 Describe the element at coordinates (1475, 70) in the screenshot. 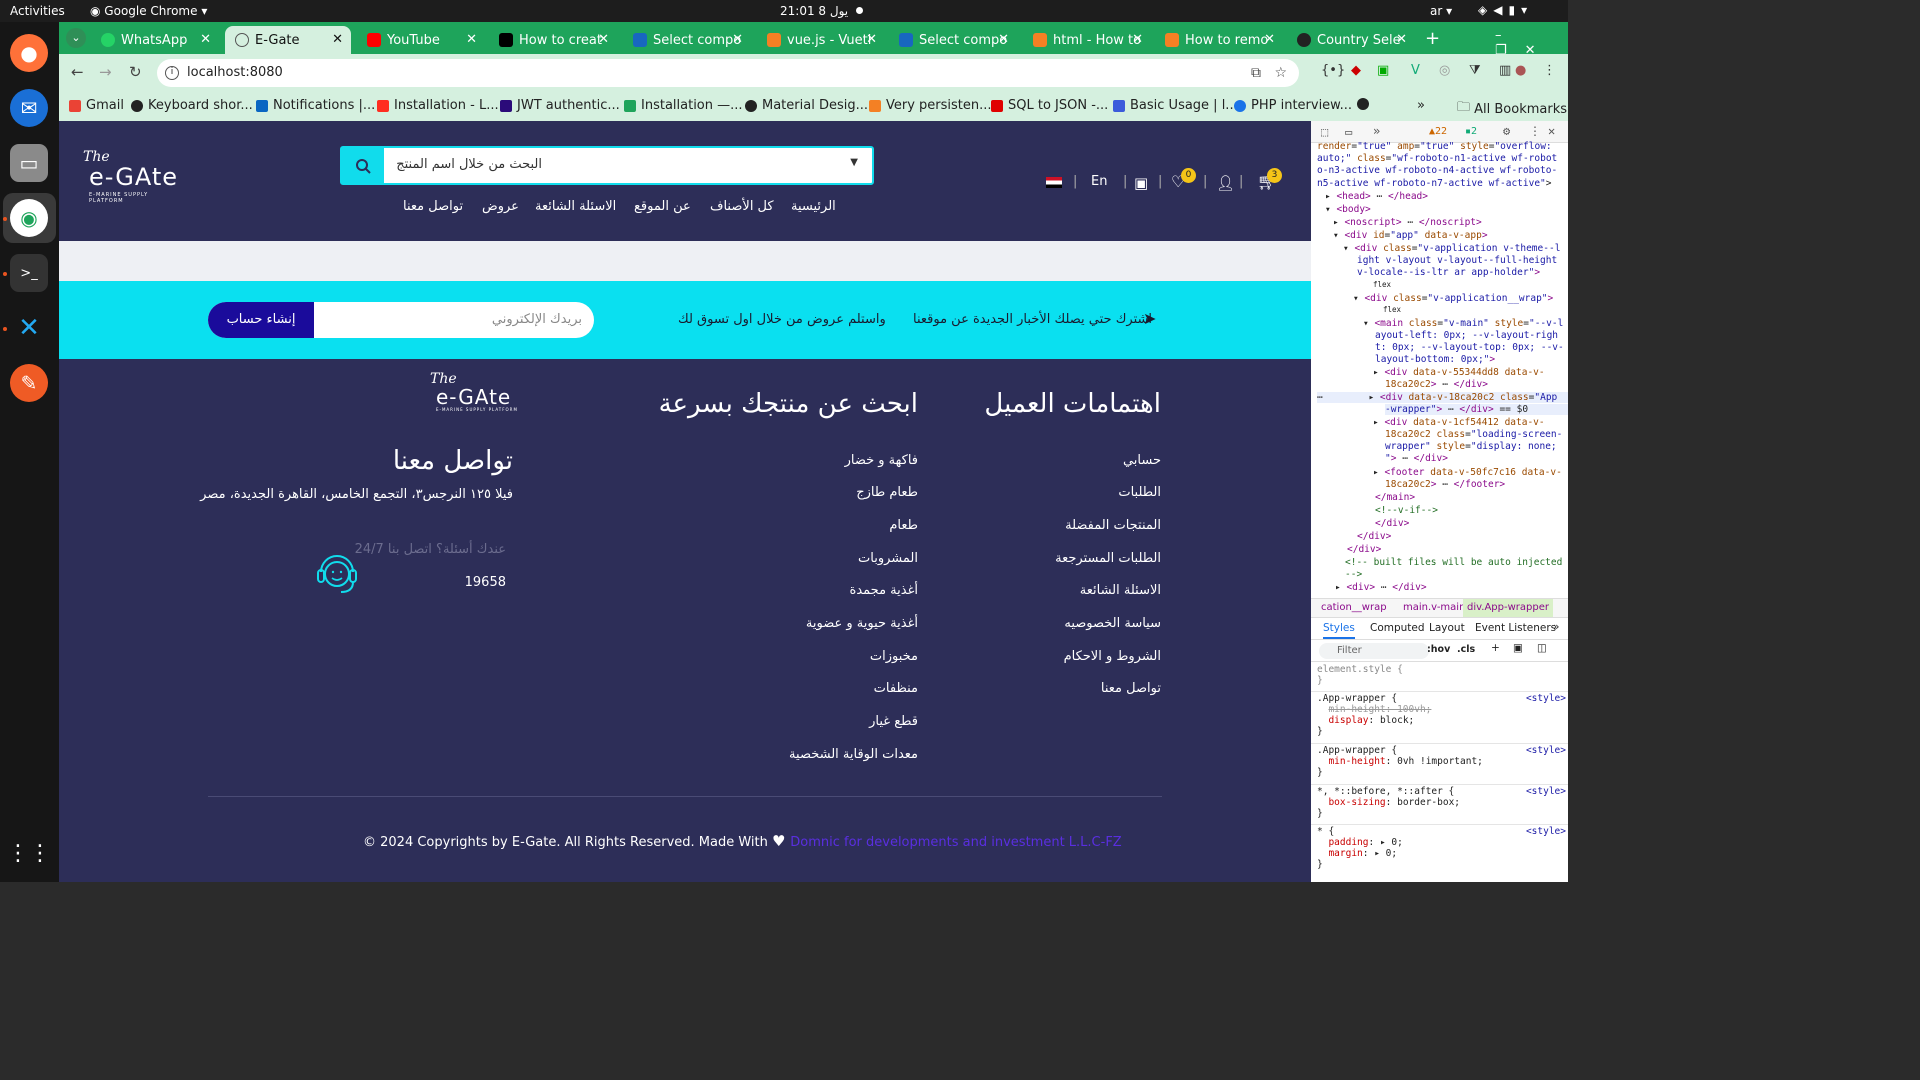

I see `extensions-puzzle-icon: ⧩` at that location.